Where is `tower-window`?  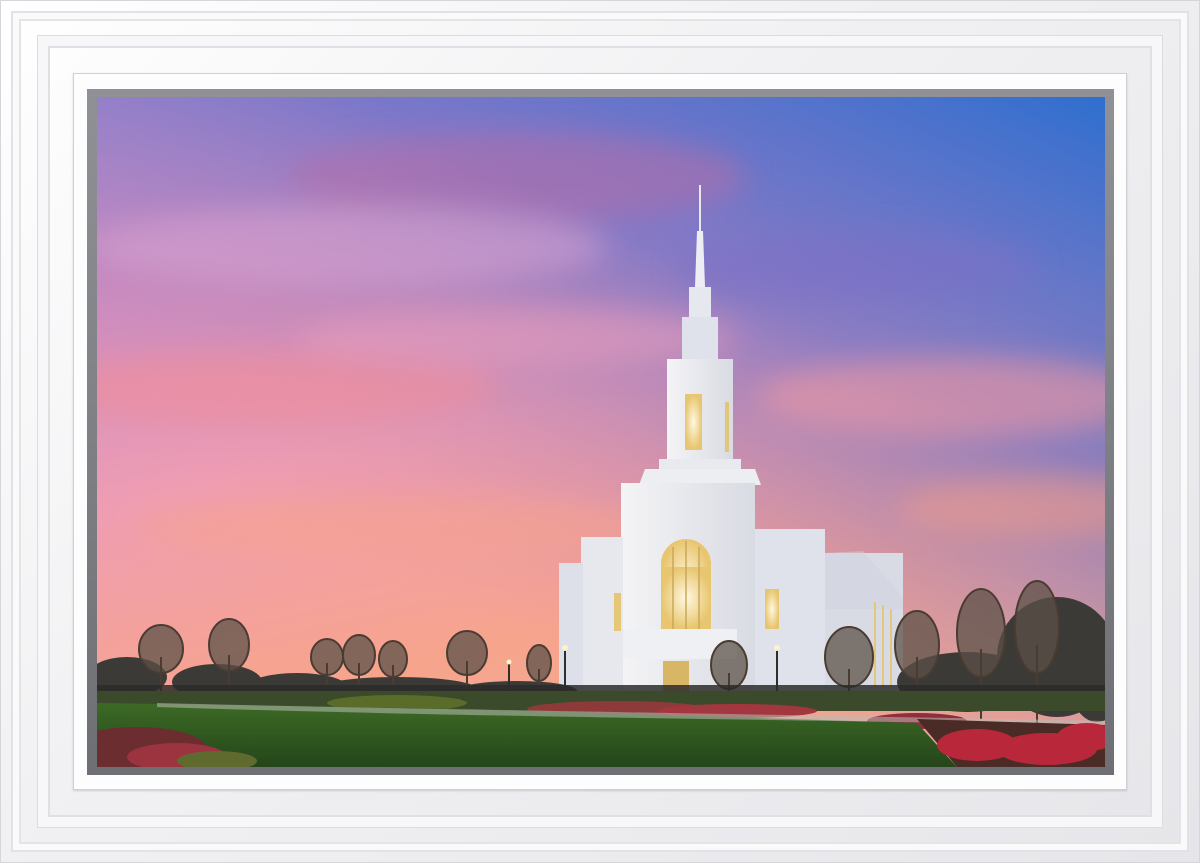 tower-window is located at coordinates (693, 422).